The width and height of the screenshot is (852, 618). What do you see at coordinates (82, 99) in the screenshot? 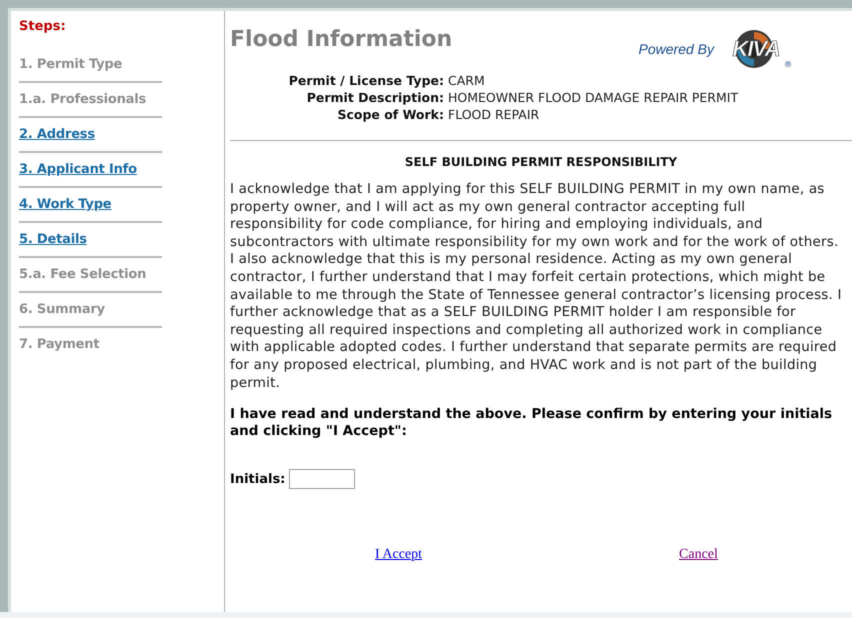
I see `step-label: 1.a. Professionals` at bounding box center [82, 99].